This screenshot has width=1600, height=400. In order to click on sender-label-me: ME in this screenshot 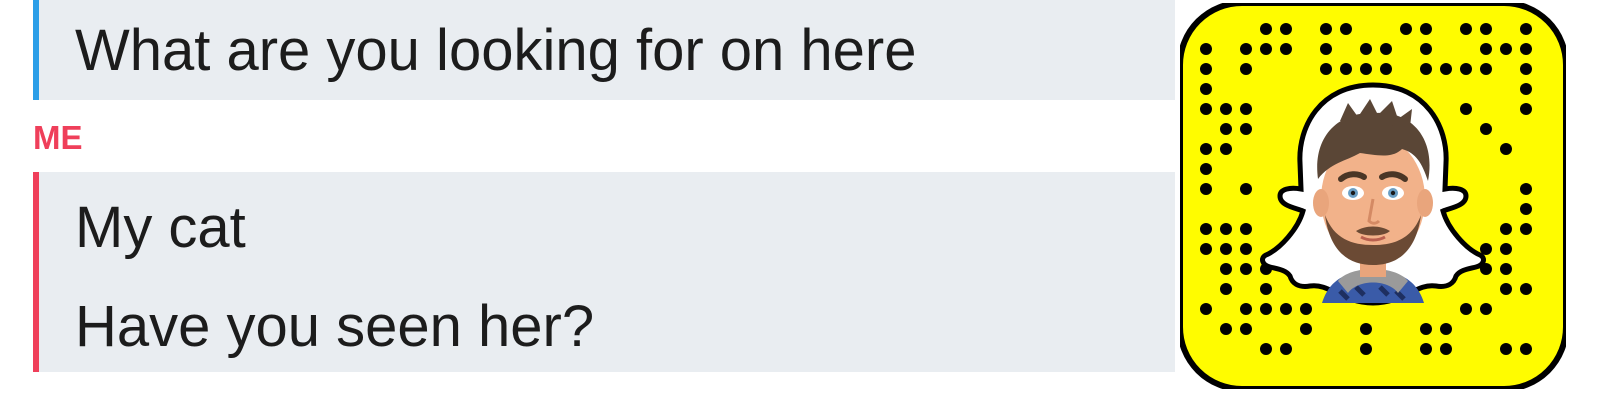, I will do `click(58, 137)`.